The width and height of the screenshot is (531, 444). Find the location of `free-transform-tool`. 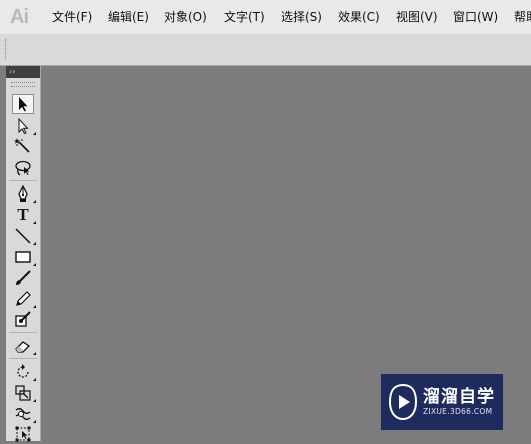

free-transform-tool is located at coordinates (23, 434).